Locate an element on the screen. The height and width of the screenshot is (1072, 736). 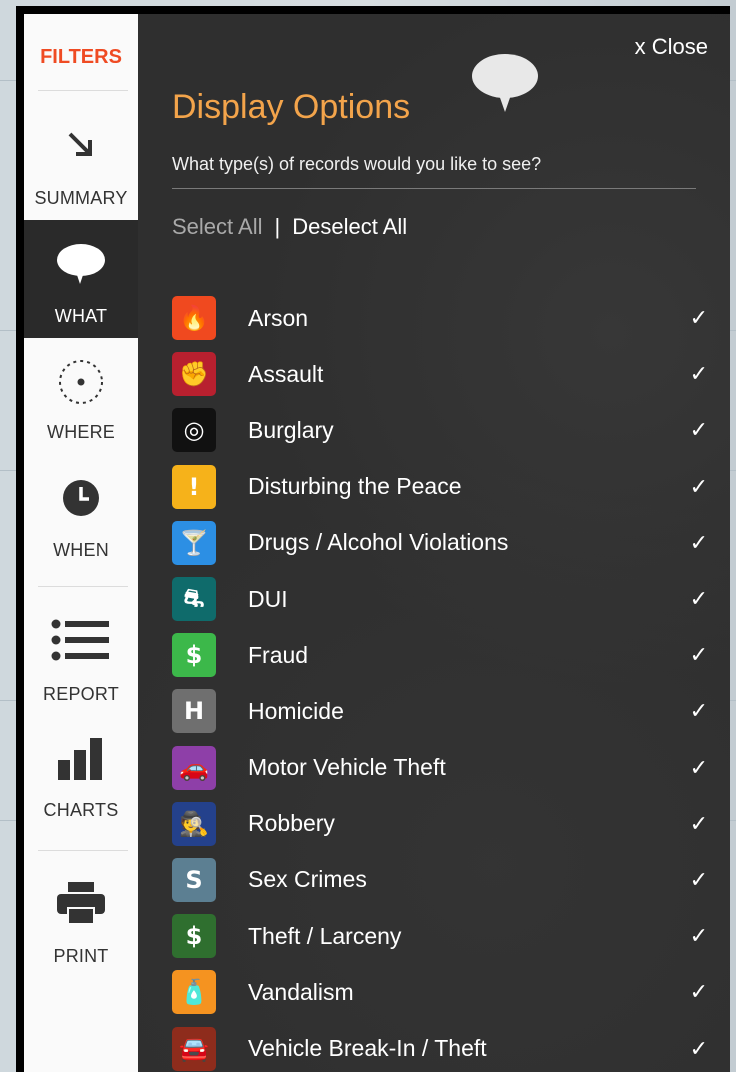
masked-robber-icon: 🕵 is located at coordinates (194, 823).